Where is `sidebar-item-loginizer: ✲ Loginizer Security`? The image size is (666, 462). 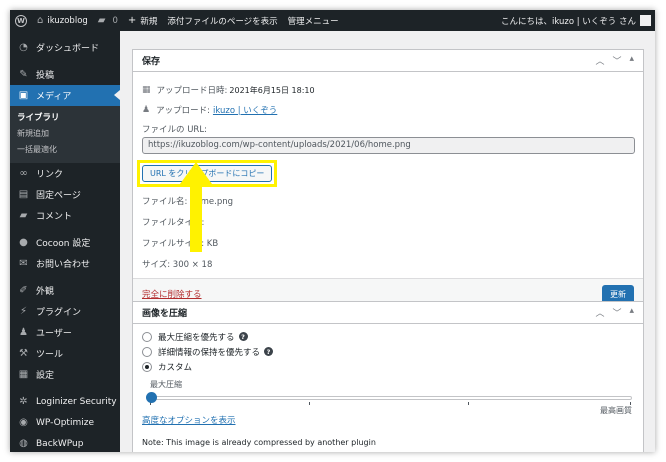
sidebar-item-loginizer: ✲ Loginizer Security is located at coordinates (65, 401).